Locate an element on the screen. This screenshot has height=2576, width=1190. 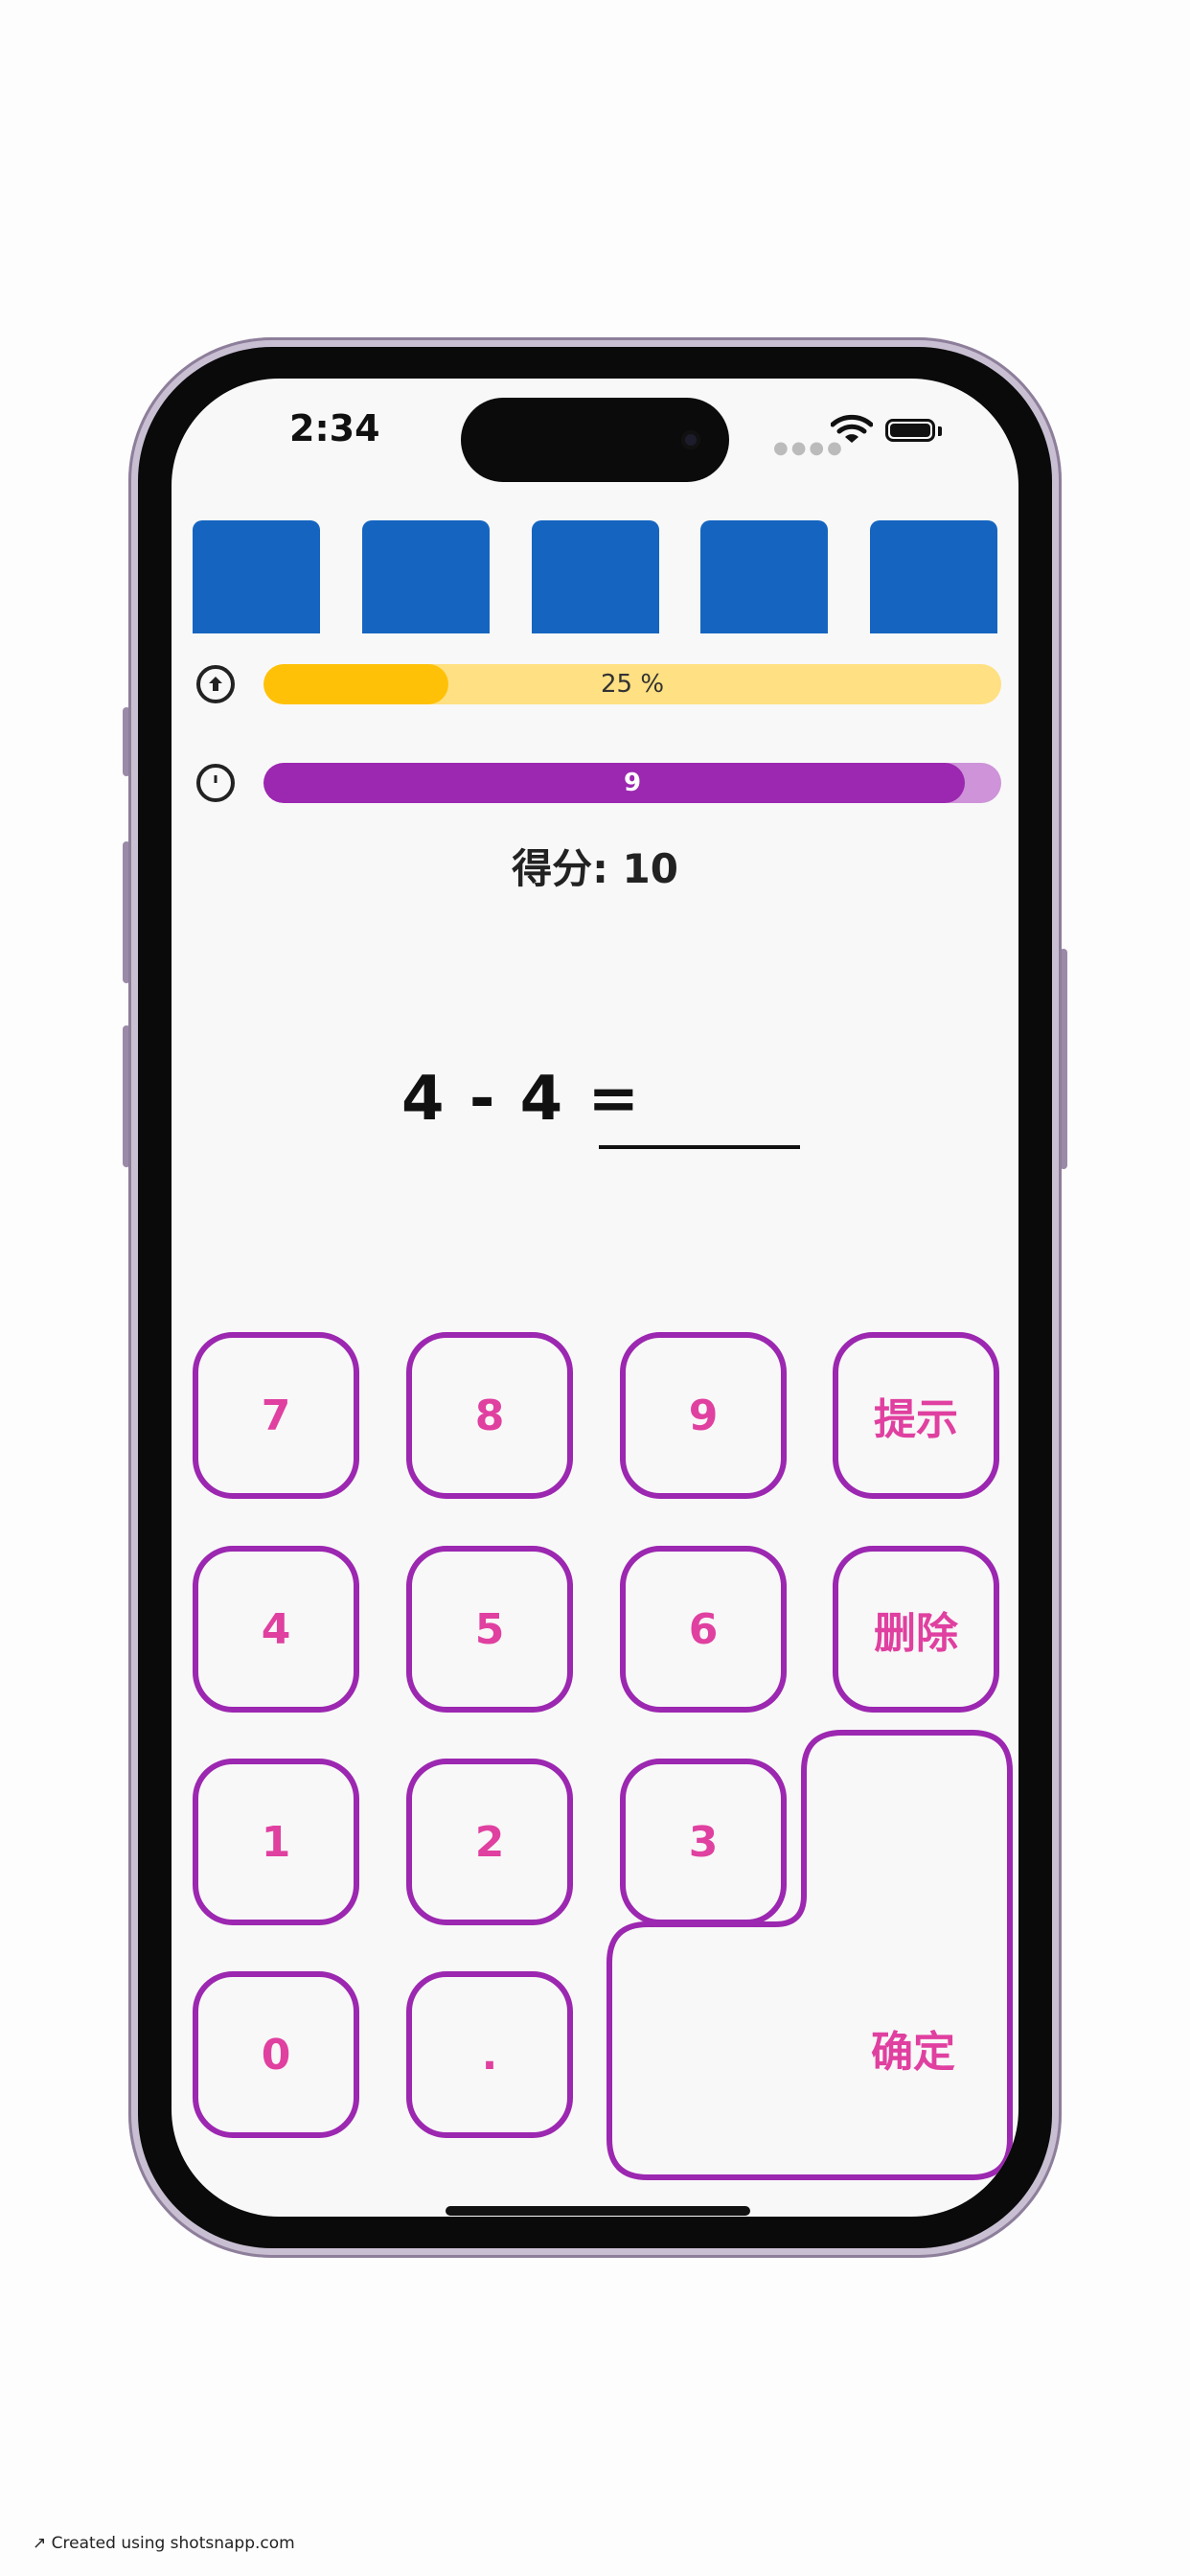
home-indicator is located at coordinates (598, 2211).